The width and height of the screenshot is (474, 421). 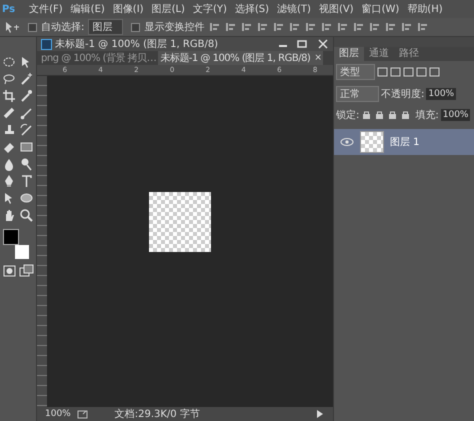 I want to click on menu-item: 图像(I), so click(x=128, y=9).